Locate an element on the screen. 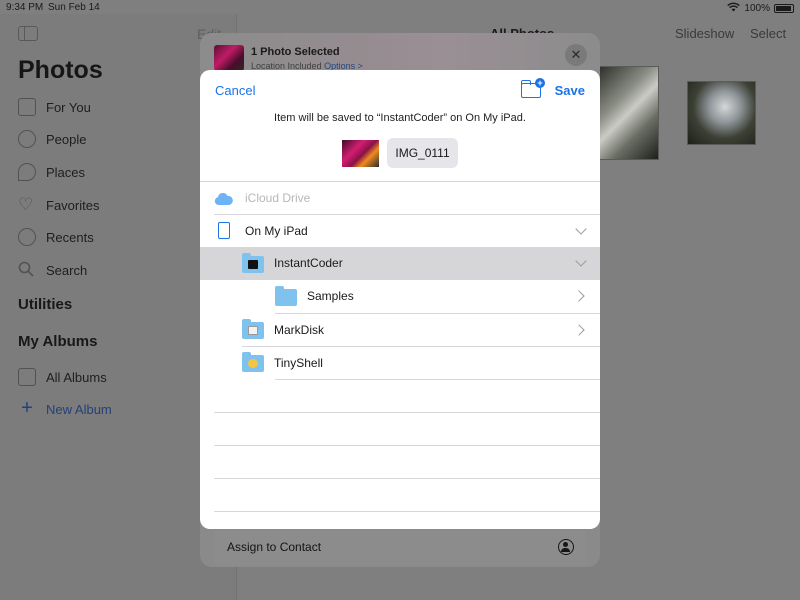  sidebar-item-label: Favorites is located at coordinates (73, 205).